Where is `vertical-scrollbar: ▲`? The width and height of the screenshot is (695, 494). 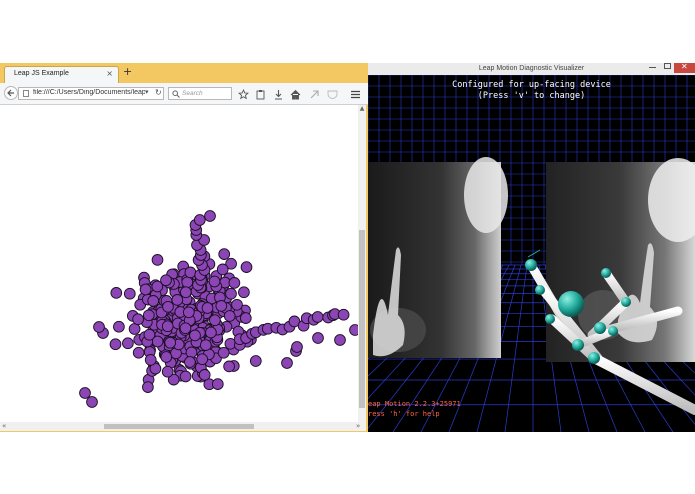 vertical-scrollbar: ▲ is located at coordinates (362, 263).